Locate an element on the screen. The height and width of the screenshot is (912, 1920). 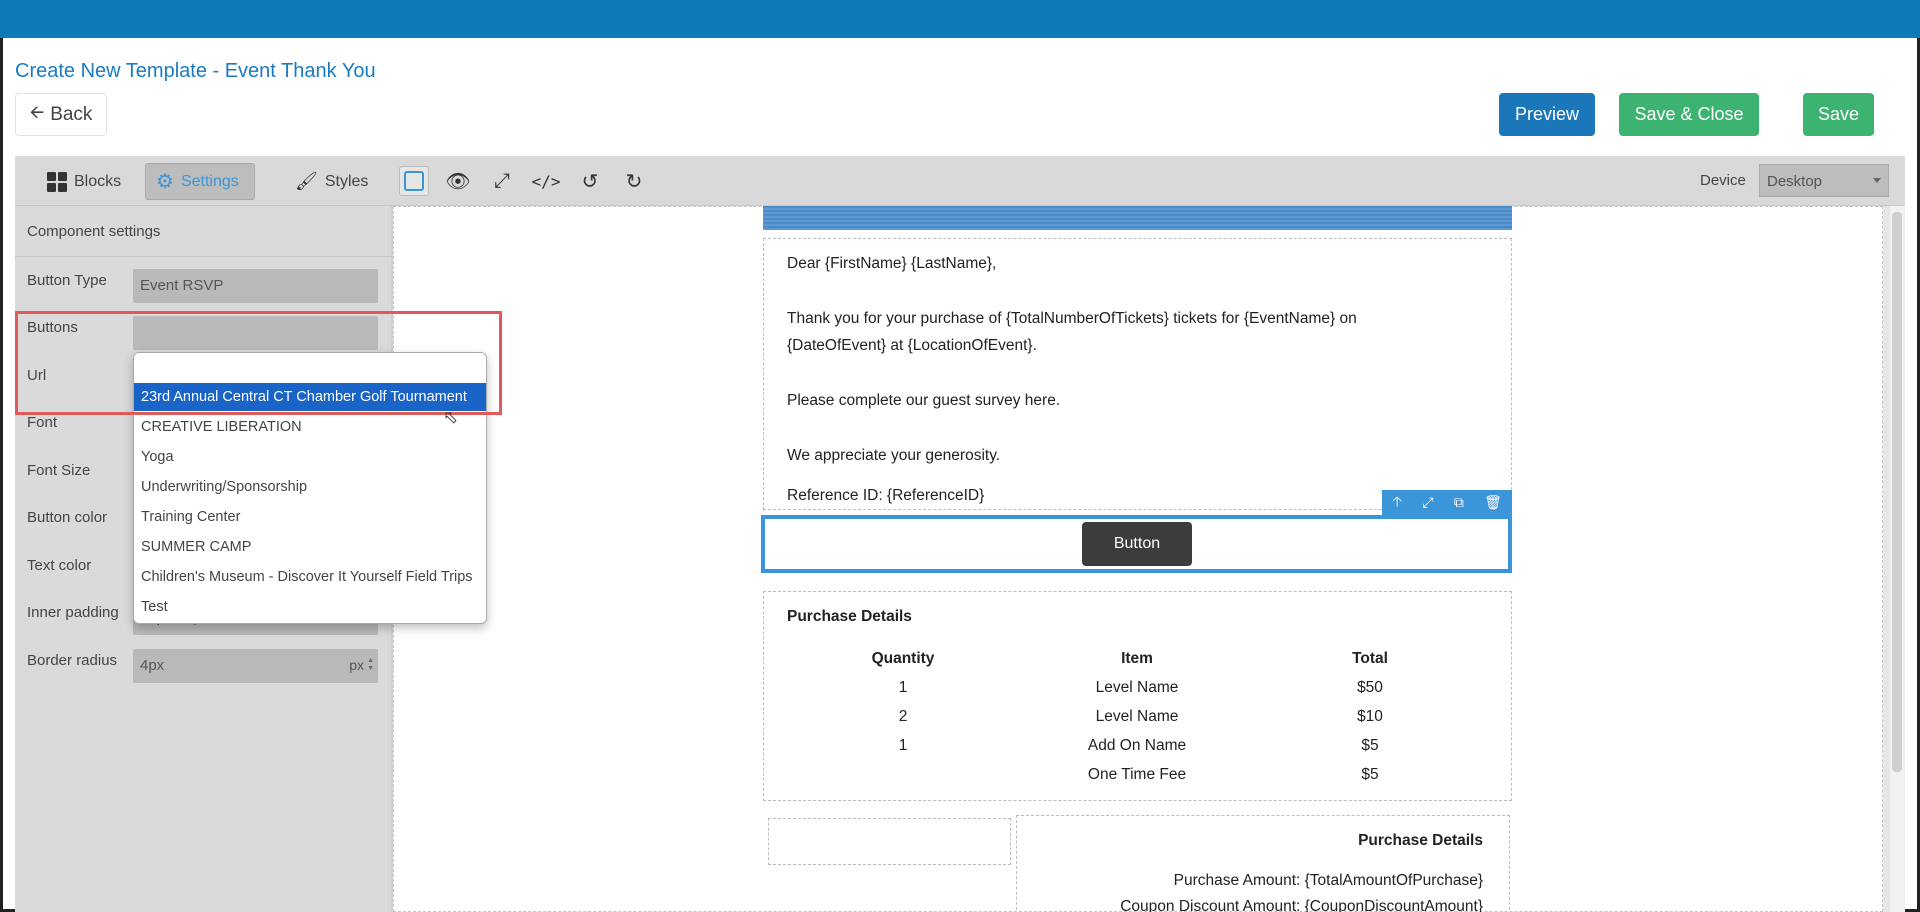
preview-button: Preview is located at coordinates (1547, 114).